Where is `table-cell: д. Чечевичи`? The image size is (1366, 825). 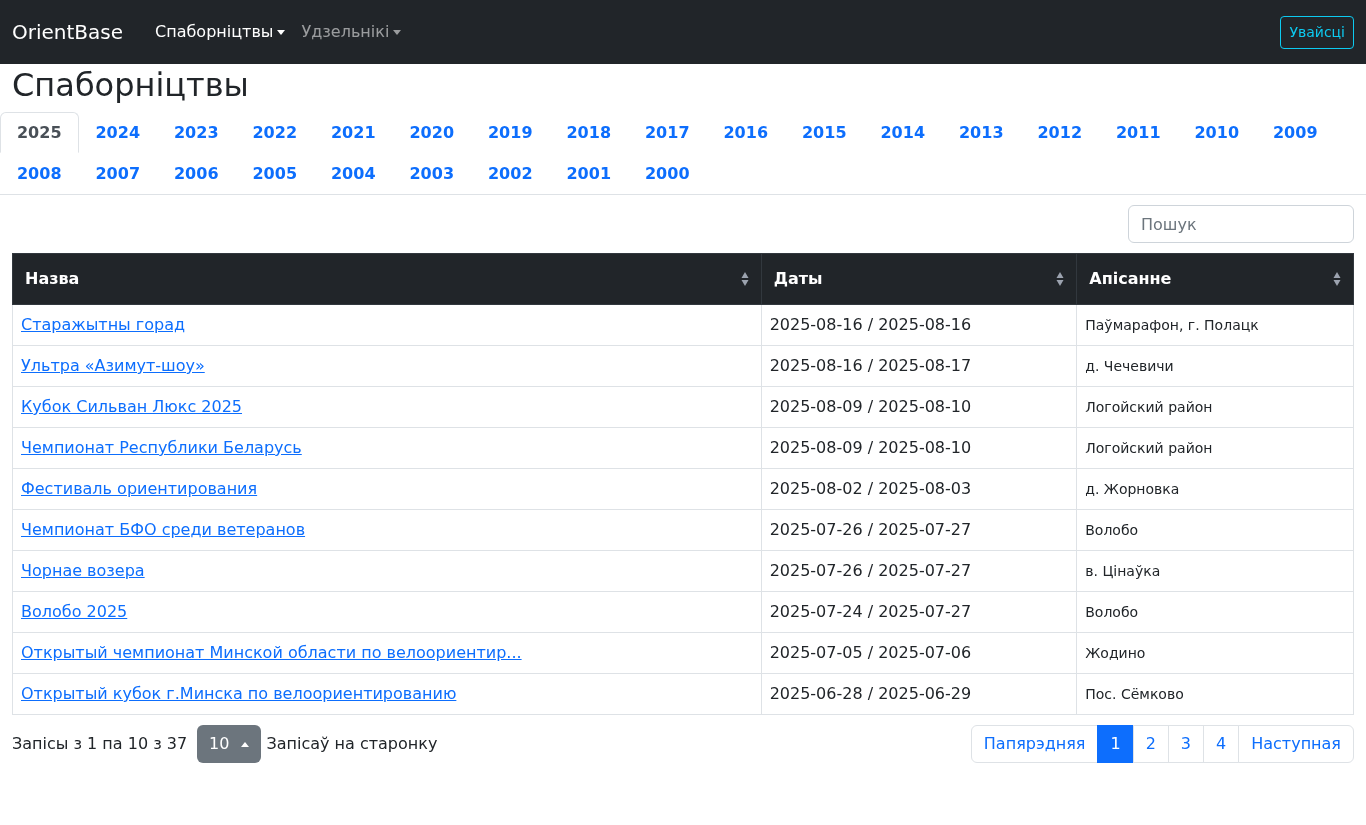
table-cell: д. Чечевичи is located at coordinates (1215, 366).